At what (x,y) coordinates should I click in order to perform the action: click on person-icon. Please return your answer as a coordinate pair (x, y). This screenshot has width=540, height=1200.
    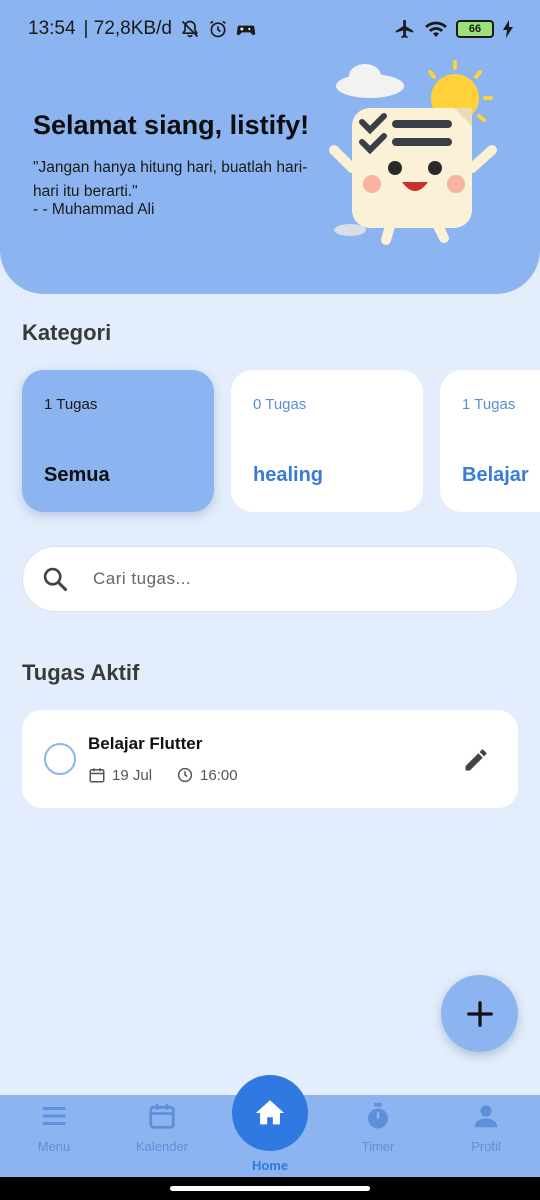
    Looking at the image, I should click on (486, 1116).